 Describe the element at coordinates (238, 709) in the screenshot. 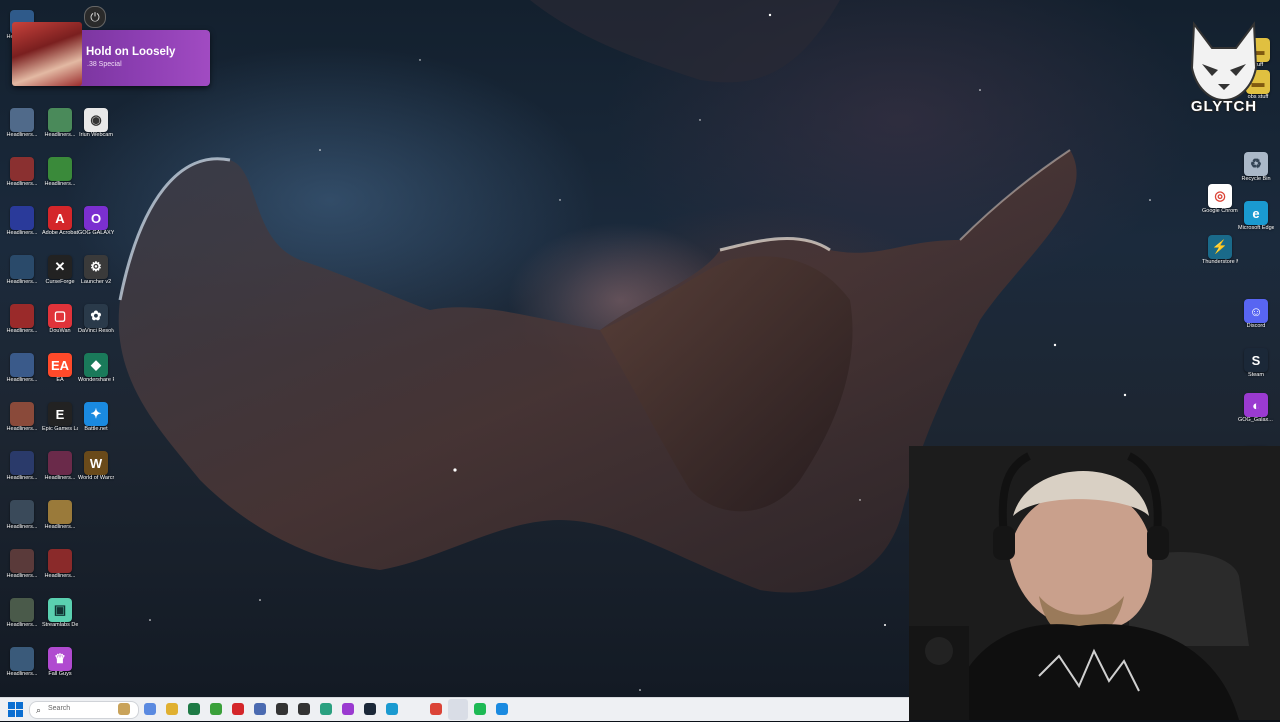

I see `adobe-reader-icon` at that location.